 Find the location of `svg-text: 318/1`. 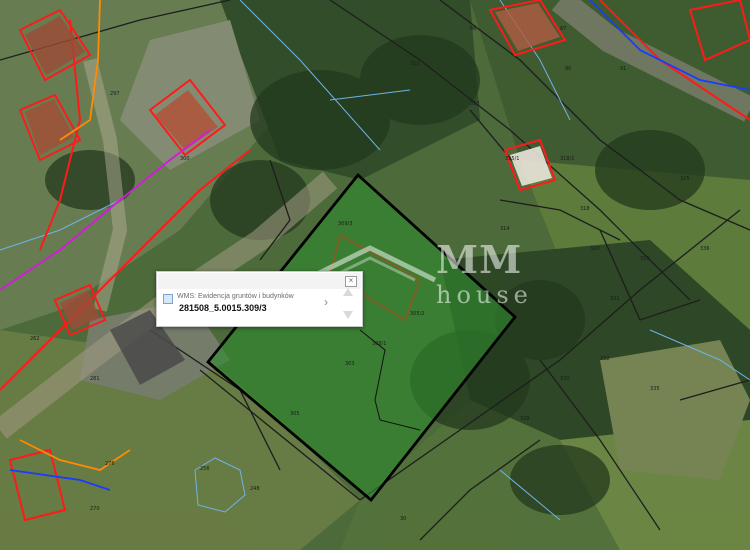

svg-text: 318/1 is located at coordinates (567, 159).